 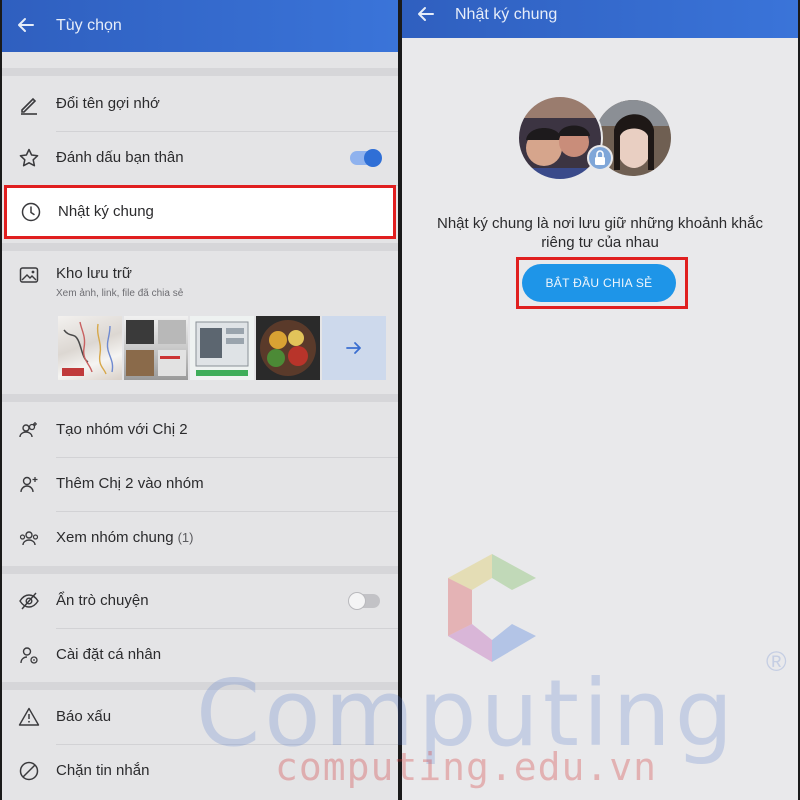 I want to click on registered-mark: ®, so click(x=776, y=661).